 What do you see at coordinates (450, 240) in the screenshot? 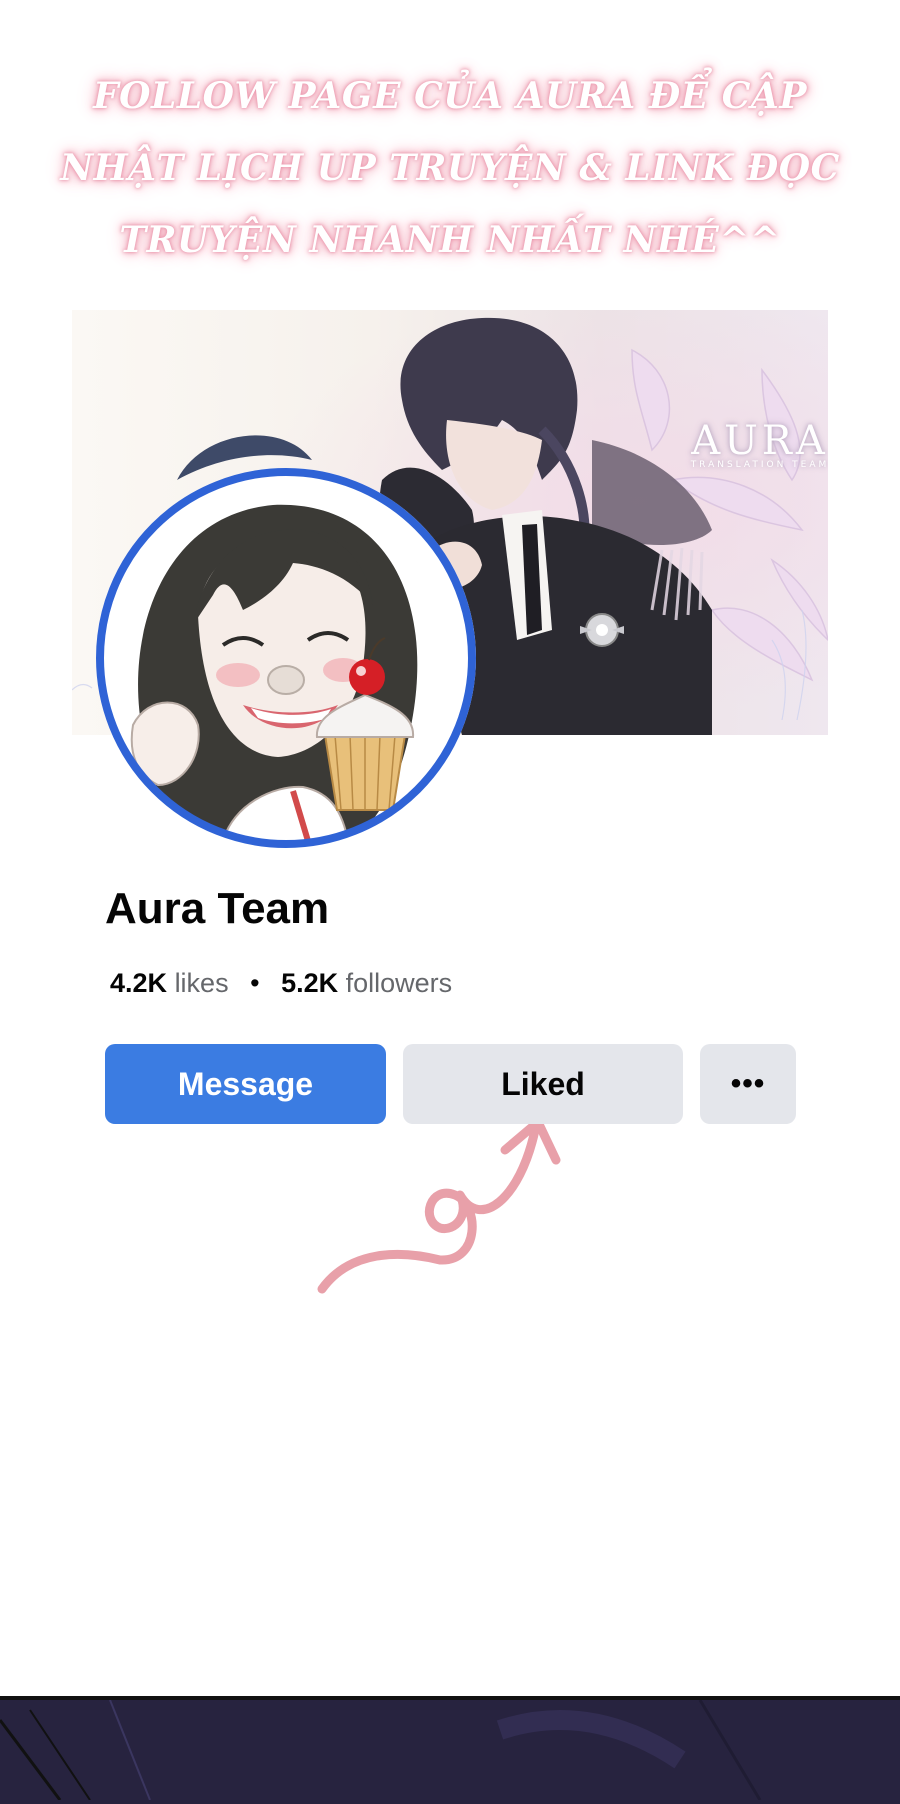
I see `promo-banner-line-3: TRUYỆN NHANH NHẤT NHÉ^^` at bounding box center [450, 240].